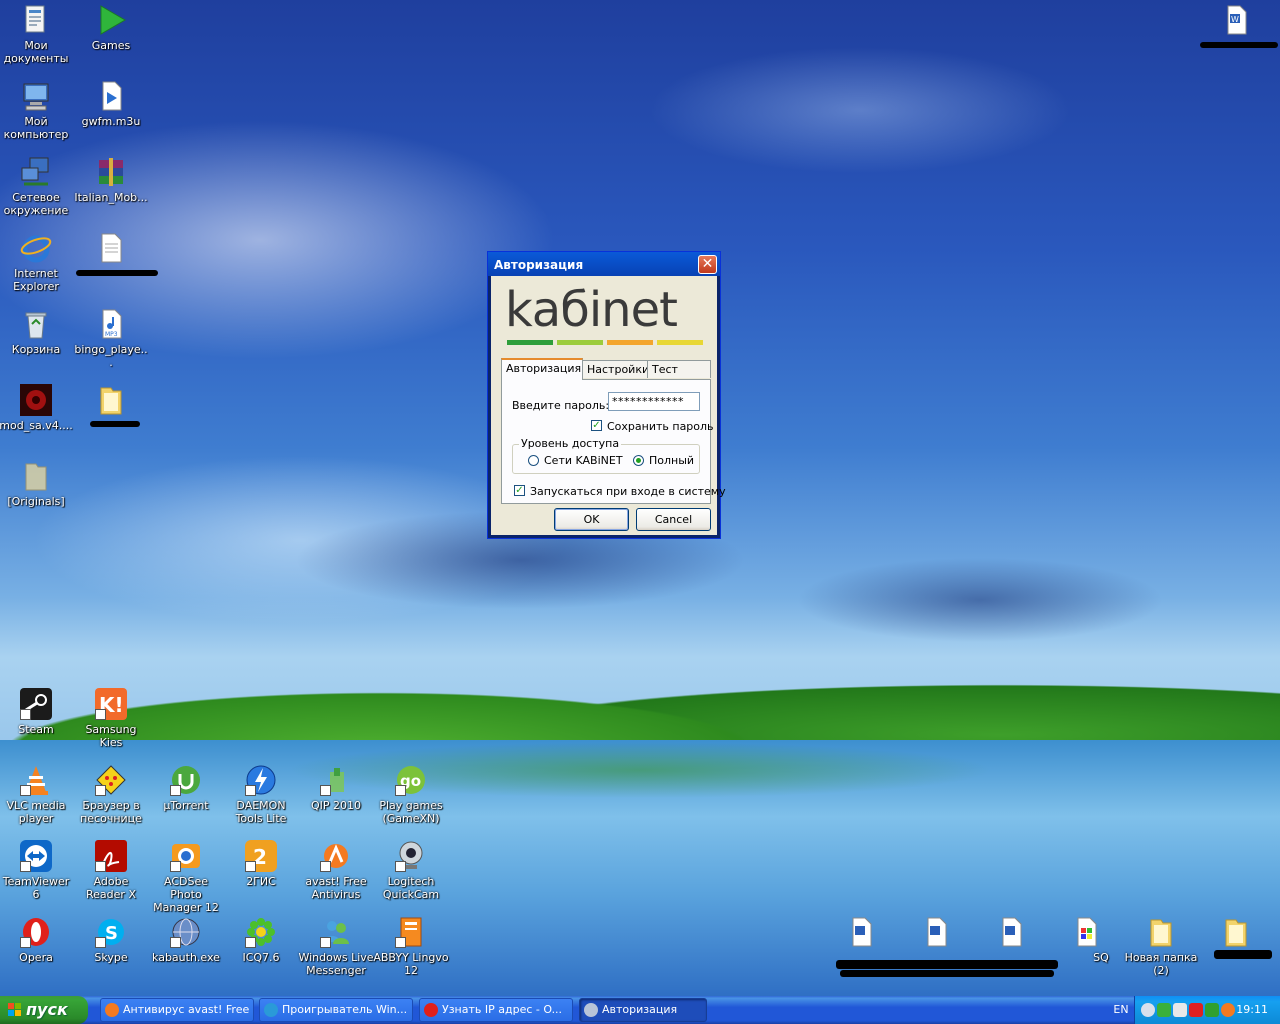  Describe the element at coordinates (654, 401) in the screenshot. I see `password-field: ************` at that location.